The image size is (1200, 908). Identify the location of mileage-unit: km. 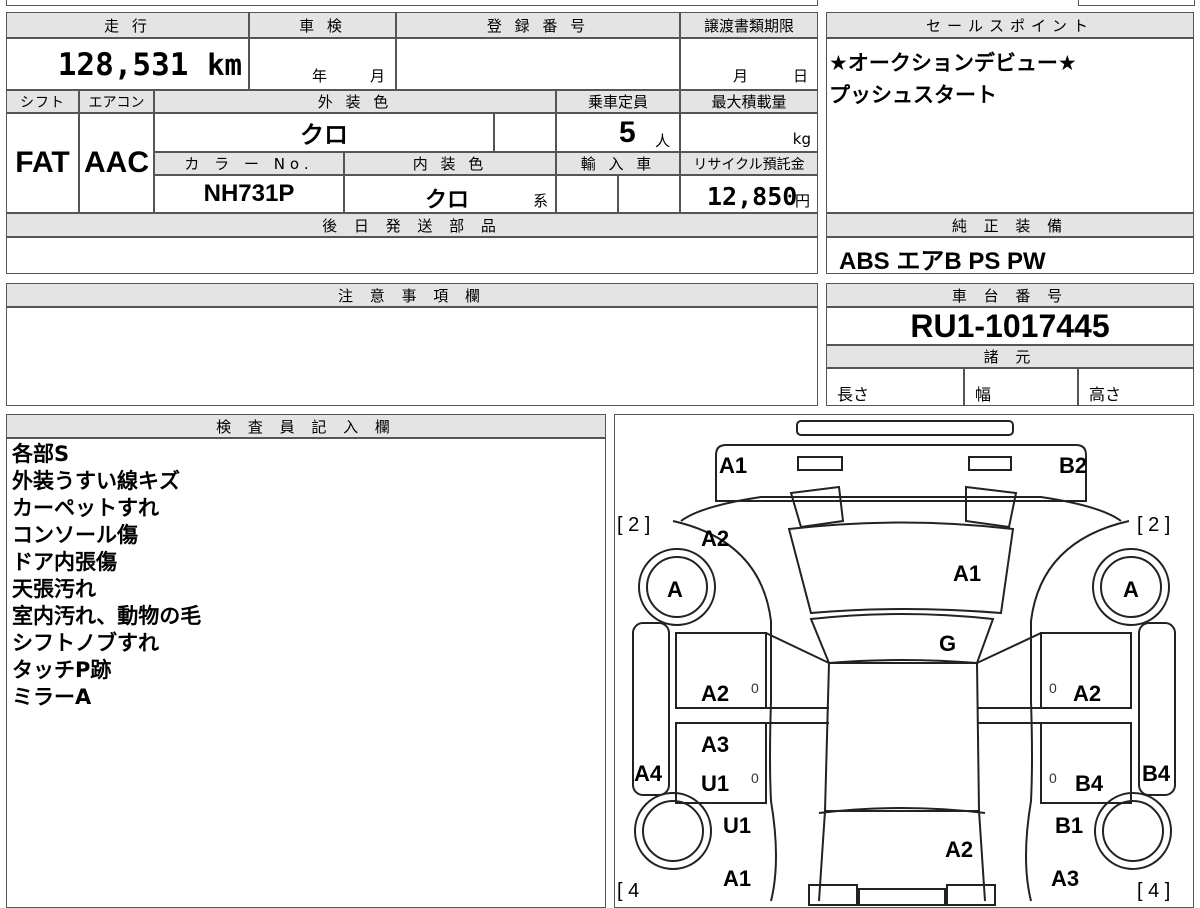
(224, 65).